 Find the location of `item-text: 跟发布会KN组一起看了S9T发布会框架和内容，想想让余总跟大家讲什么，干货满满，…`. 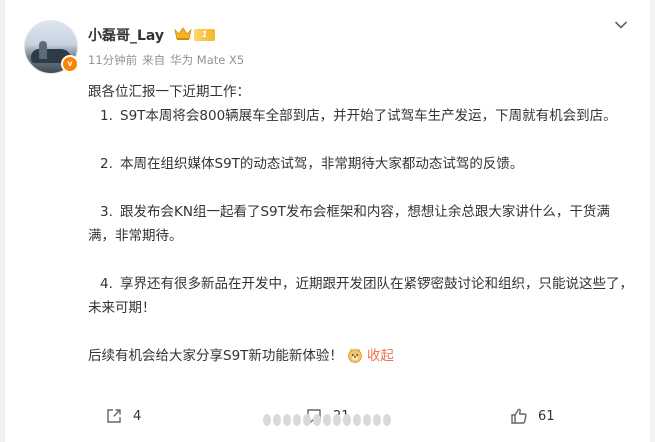

item-text: 跟发布会KN组一起看了S9T发布会框架和内容，想想让余总跟大家讲什么，干货满满，… is located at coordinates (349, 224).